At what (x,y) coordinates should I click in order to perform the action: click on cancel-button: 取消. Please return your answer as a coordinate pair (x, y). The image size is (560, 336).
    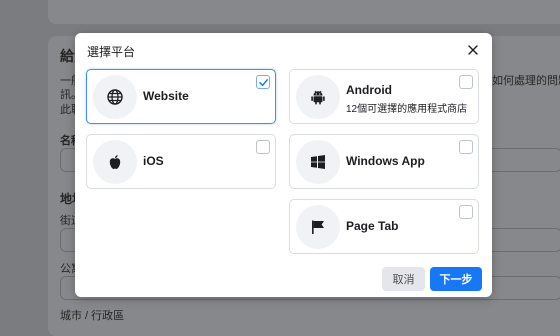
    Looking at the image, I should click on (403, 279).